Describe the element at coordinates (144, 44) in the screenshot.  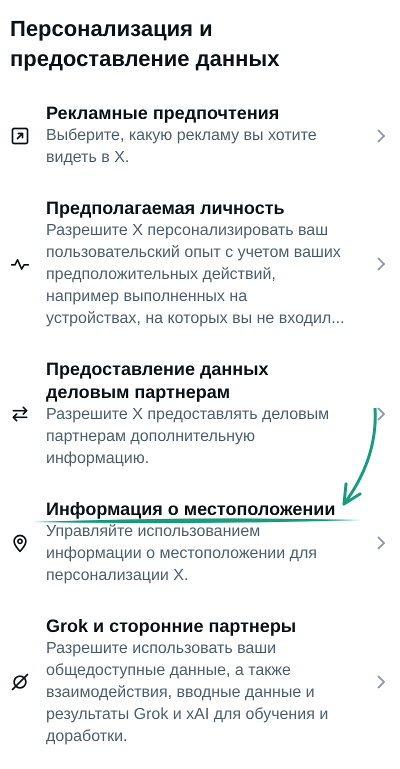
I see `page-title: Персонализация и предоставление данных` at that location.